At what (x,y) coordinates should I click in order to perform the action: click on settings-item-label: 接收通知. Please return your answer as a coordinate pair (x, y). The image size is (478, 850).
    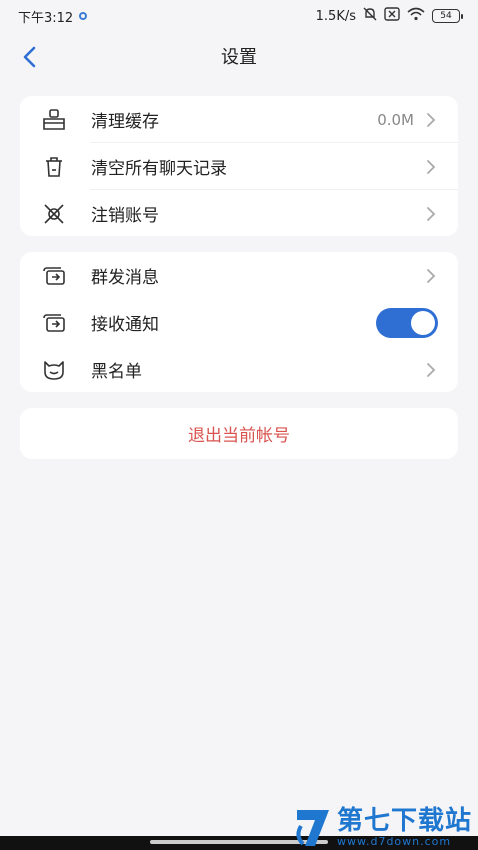
    Looking at the image, I should click on (125, 325).